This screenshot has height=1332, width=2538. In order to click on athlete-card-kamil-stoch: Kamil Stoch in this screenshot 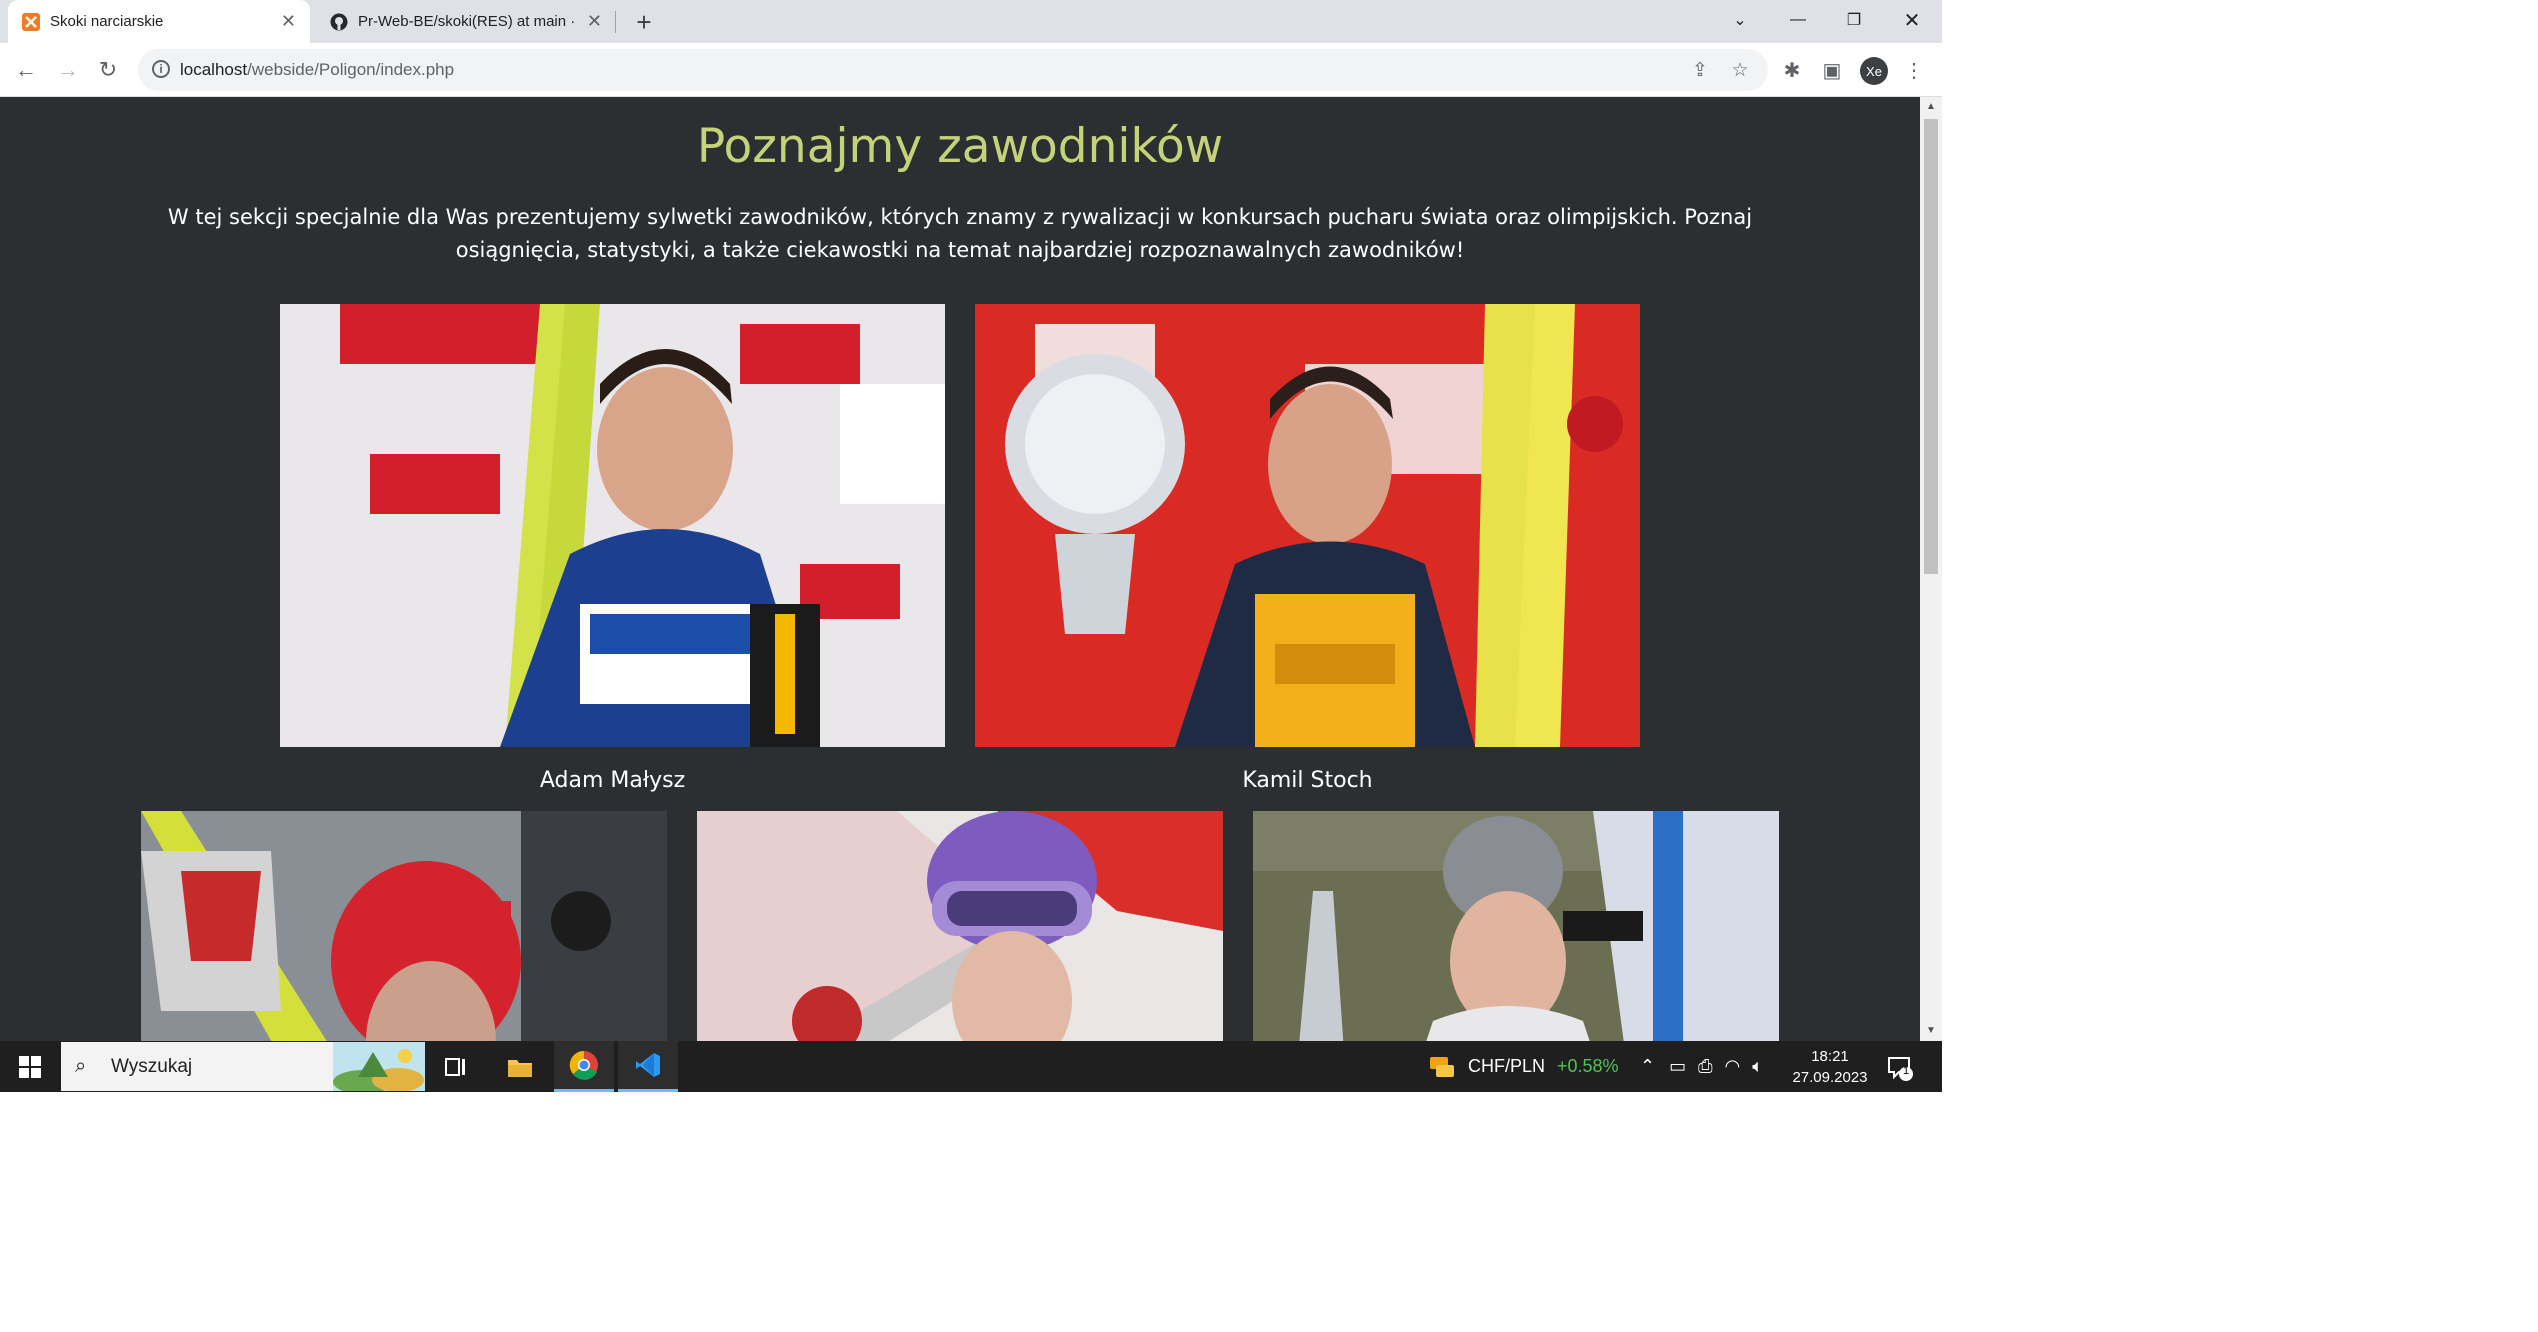, I will do `click(1307, 549)`.